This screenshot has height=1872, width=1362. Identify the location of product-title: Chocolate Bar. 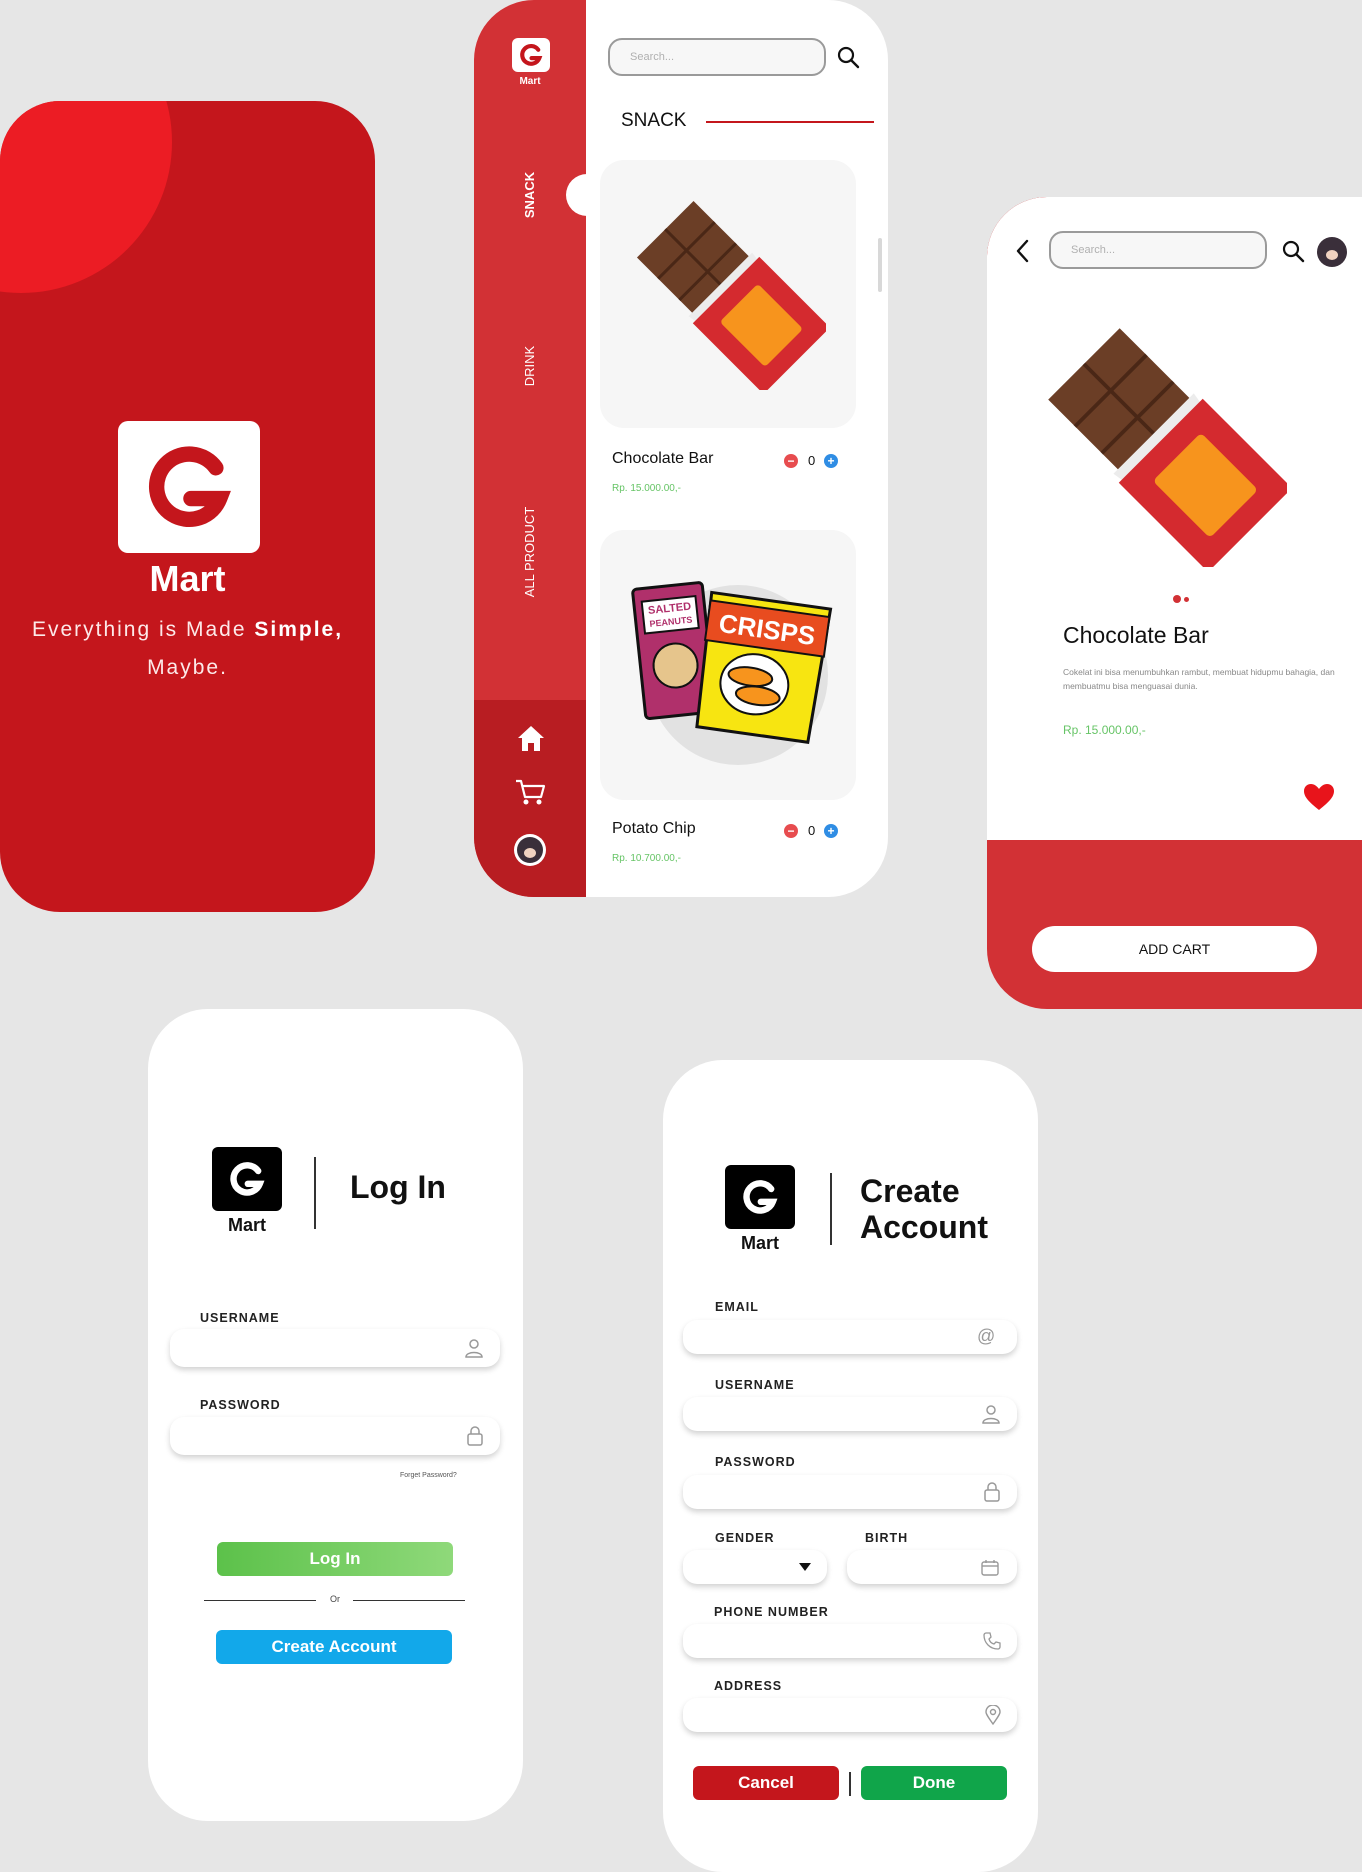
(1136, 635).